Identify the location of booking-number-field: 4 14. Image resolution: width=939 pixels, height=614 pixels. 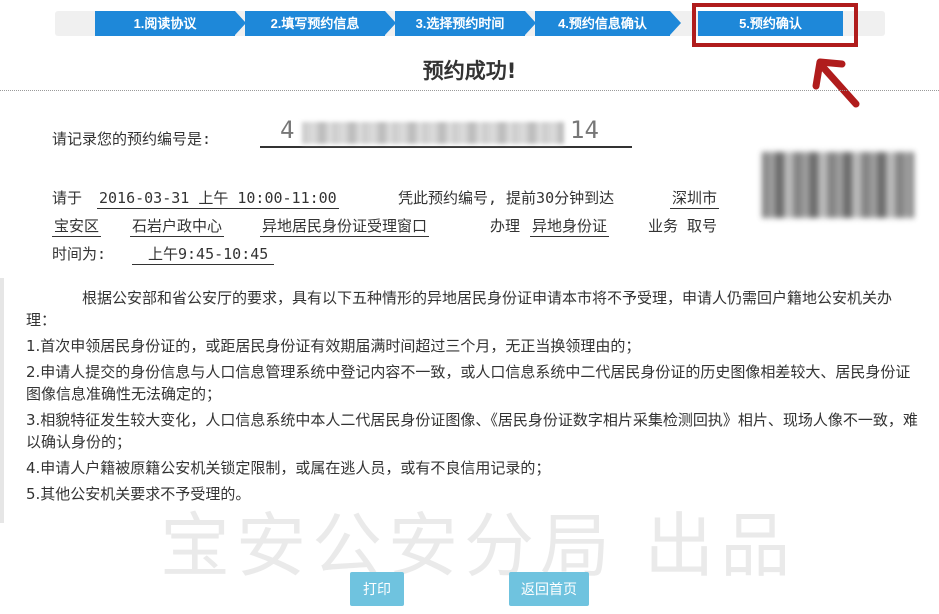
(446, 132).